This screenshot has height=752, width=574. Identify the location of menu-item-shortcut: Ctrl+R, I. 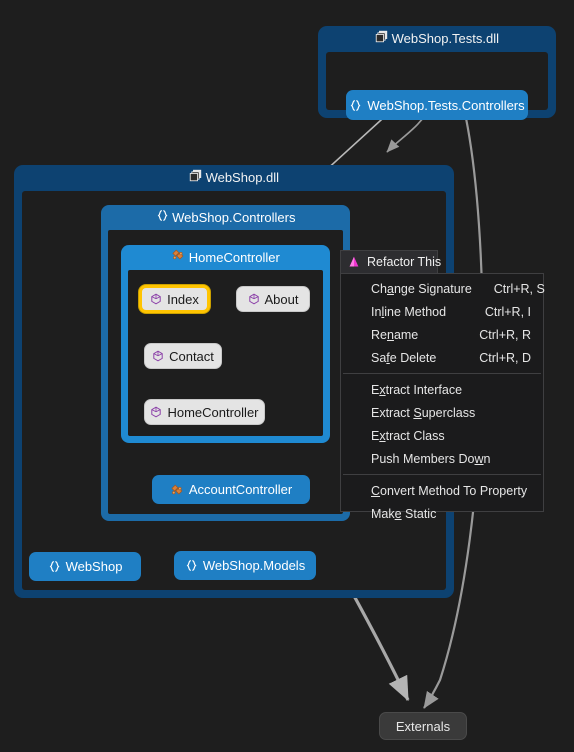
(507, 311).